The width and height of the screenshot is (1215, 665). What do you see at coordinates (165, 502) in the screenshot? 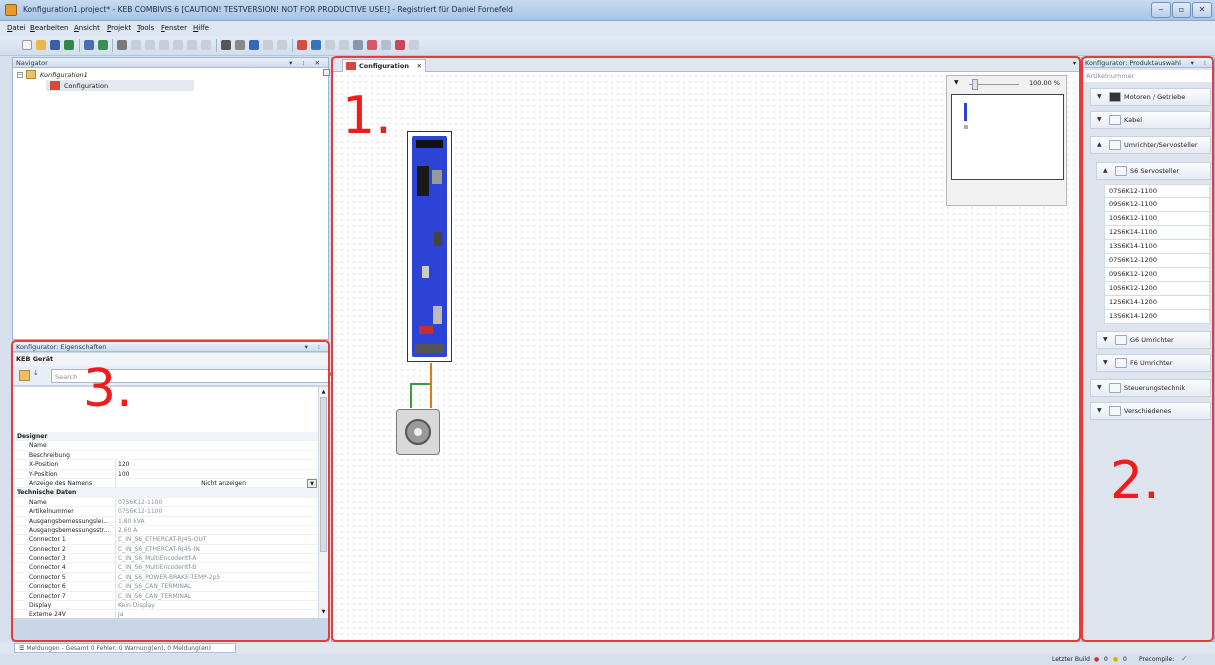
I see `property-row: Name 07S6K12-1100` at bounding box center [165, 502].